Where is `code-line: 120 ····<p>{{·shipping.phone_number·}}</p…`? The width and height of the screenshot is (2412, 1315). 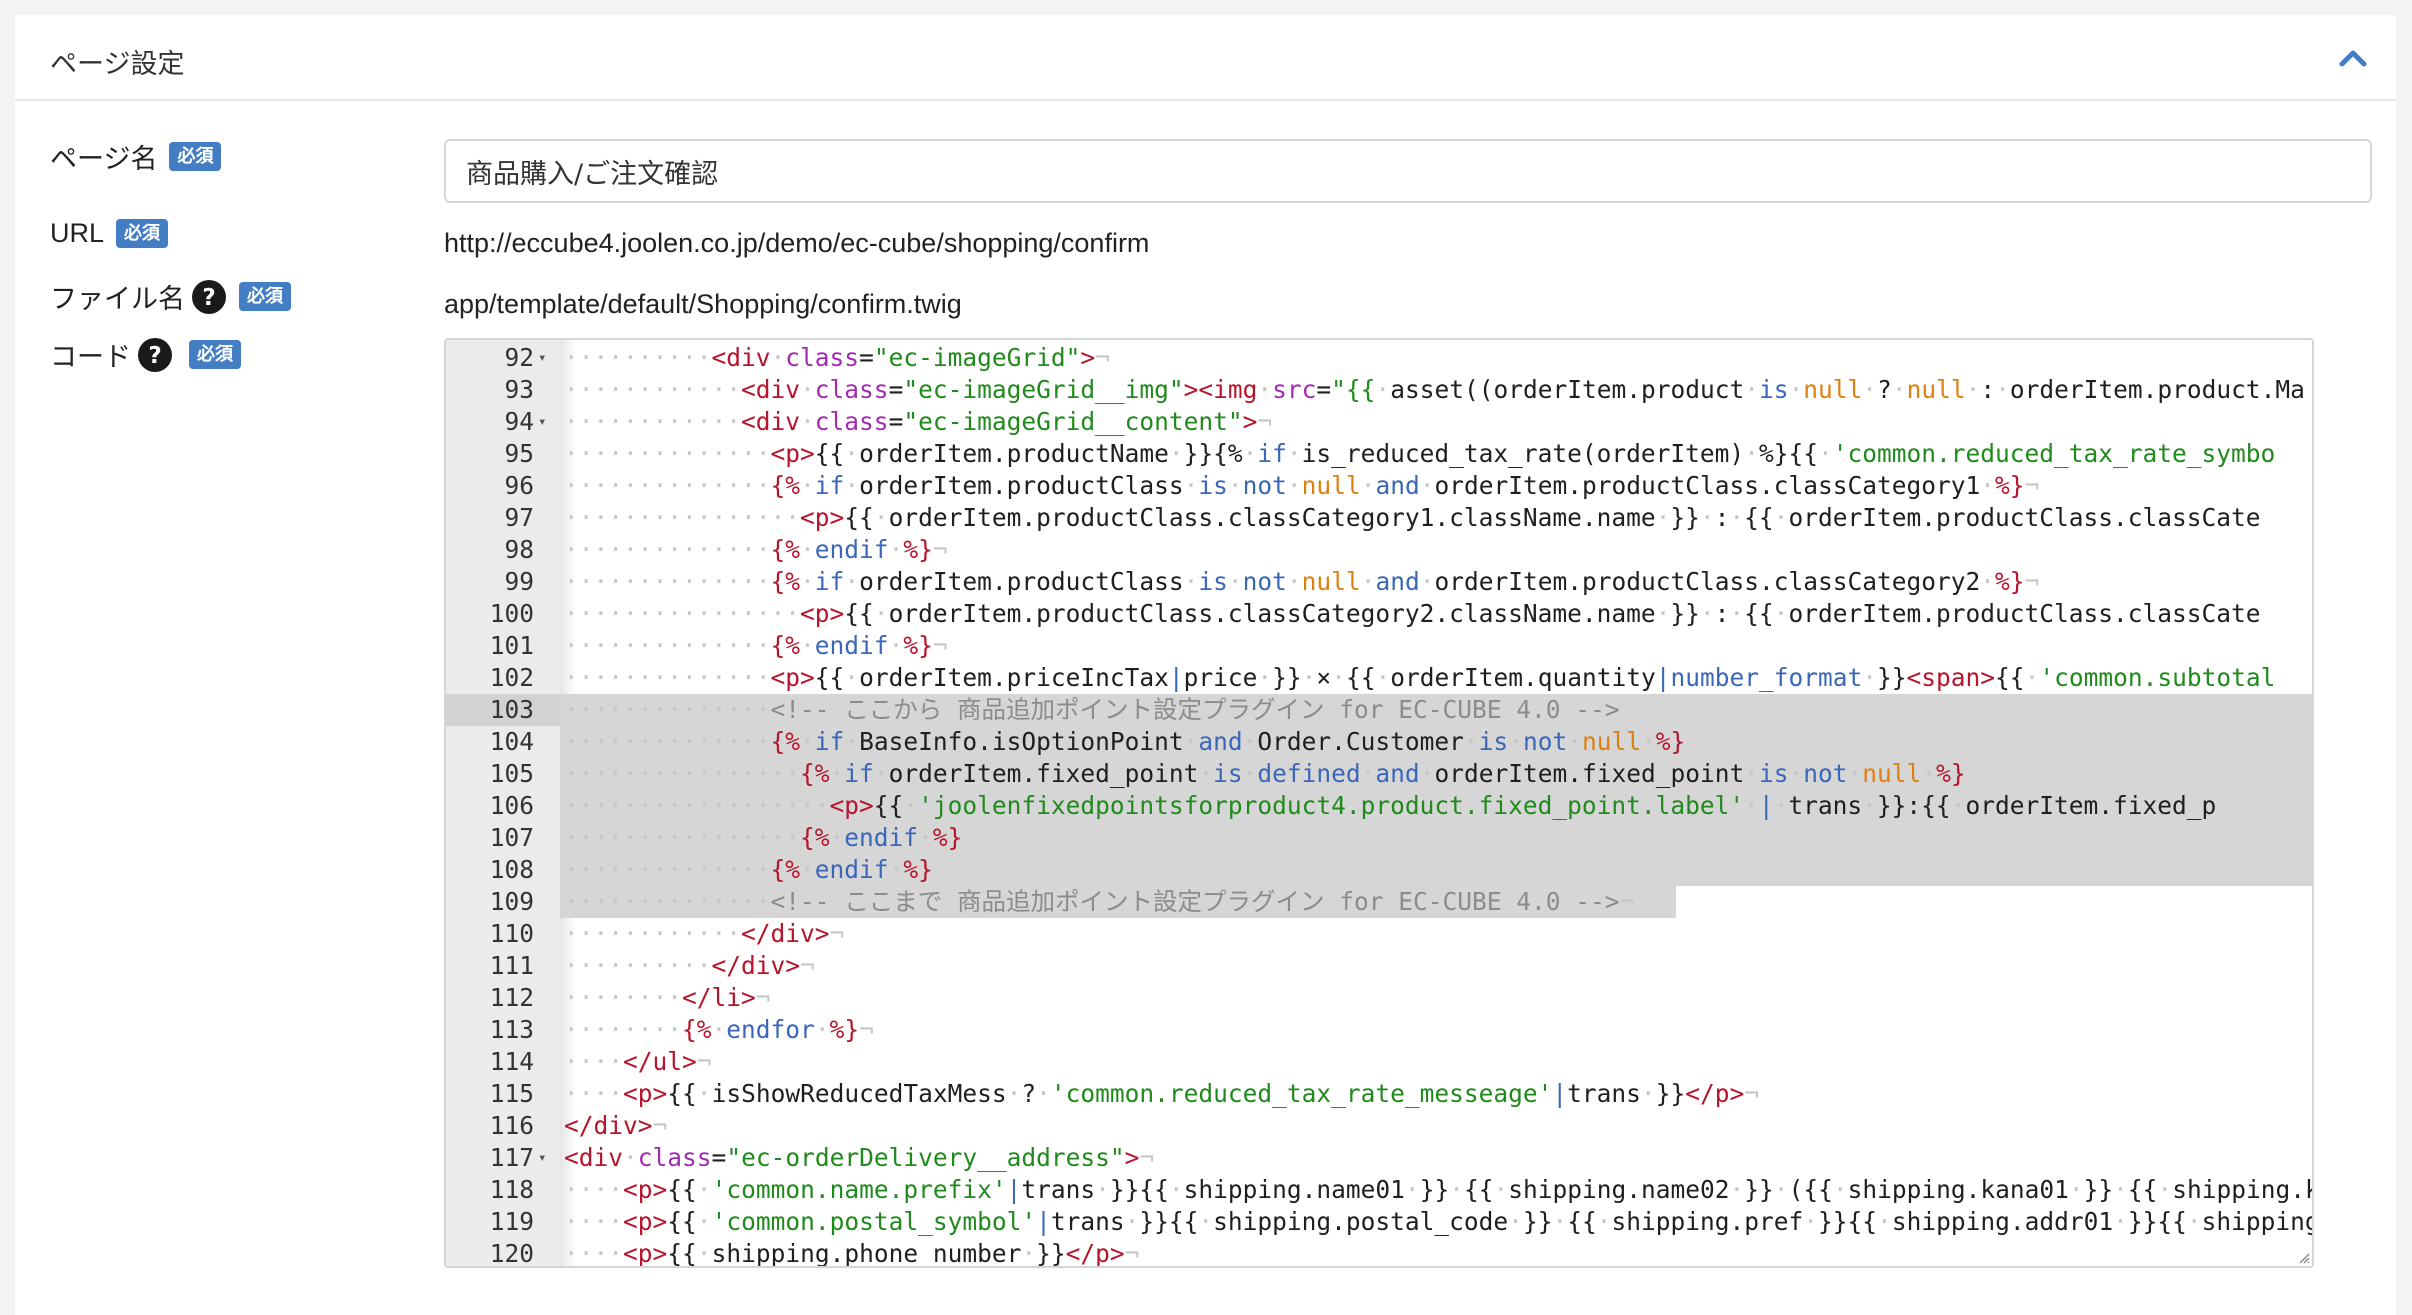
code-line: 120 ····<p>{{·shipping.phone_number·}}</p… is located at coordinates (1379, 1253).